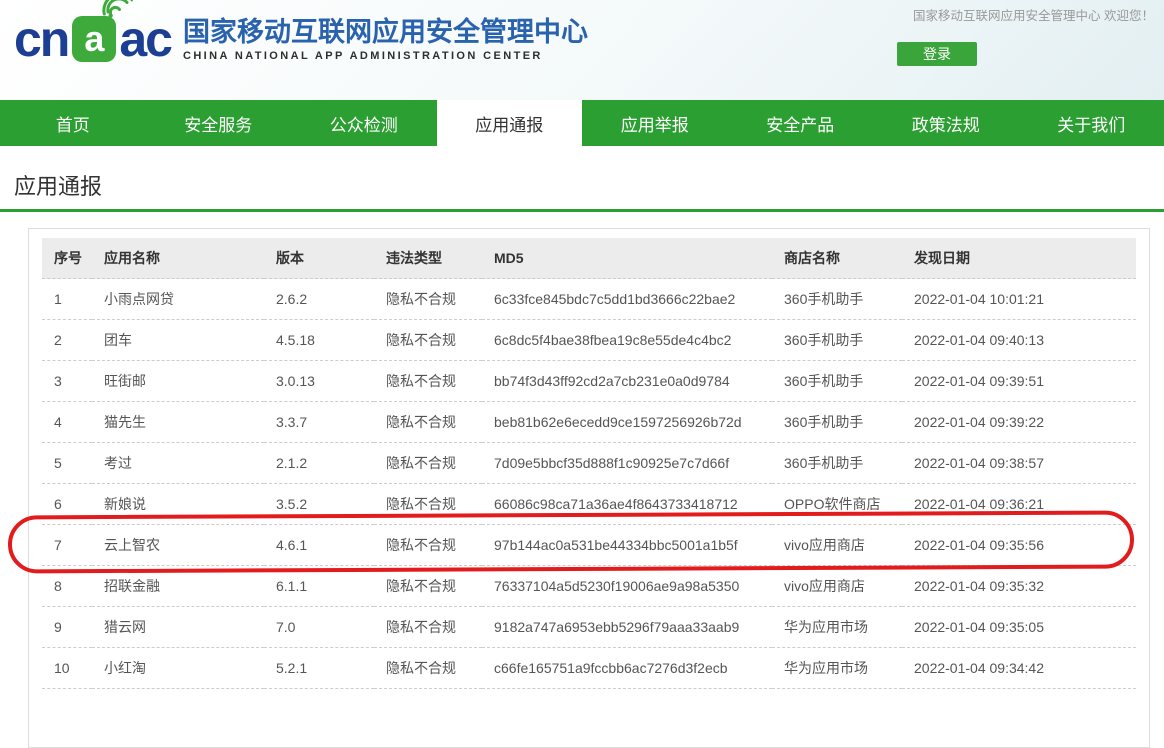 Image resolution: width=1164 pixels, height=748 pixels. I want to click on cell-应用名称: 团车, so click(178, 340).